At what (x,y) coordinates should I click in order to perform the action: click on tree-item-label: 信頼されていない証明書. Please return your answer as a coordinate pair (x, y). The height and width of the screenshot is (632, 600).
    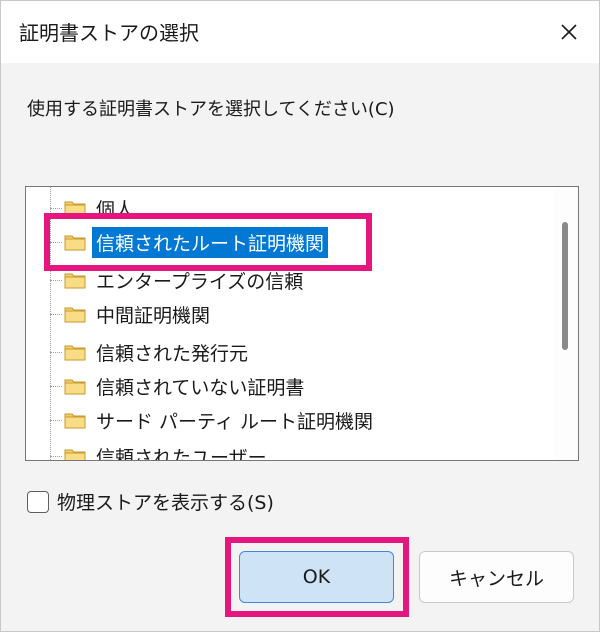
    Looking at the image, I should click on (200, 387).